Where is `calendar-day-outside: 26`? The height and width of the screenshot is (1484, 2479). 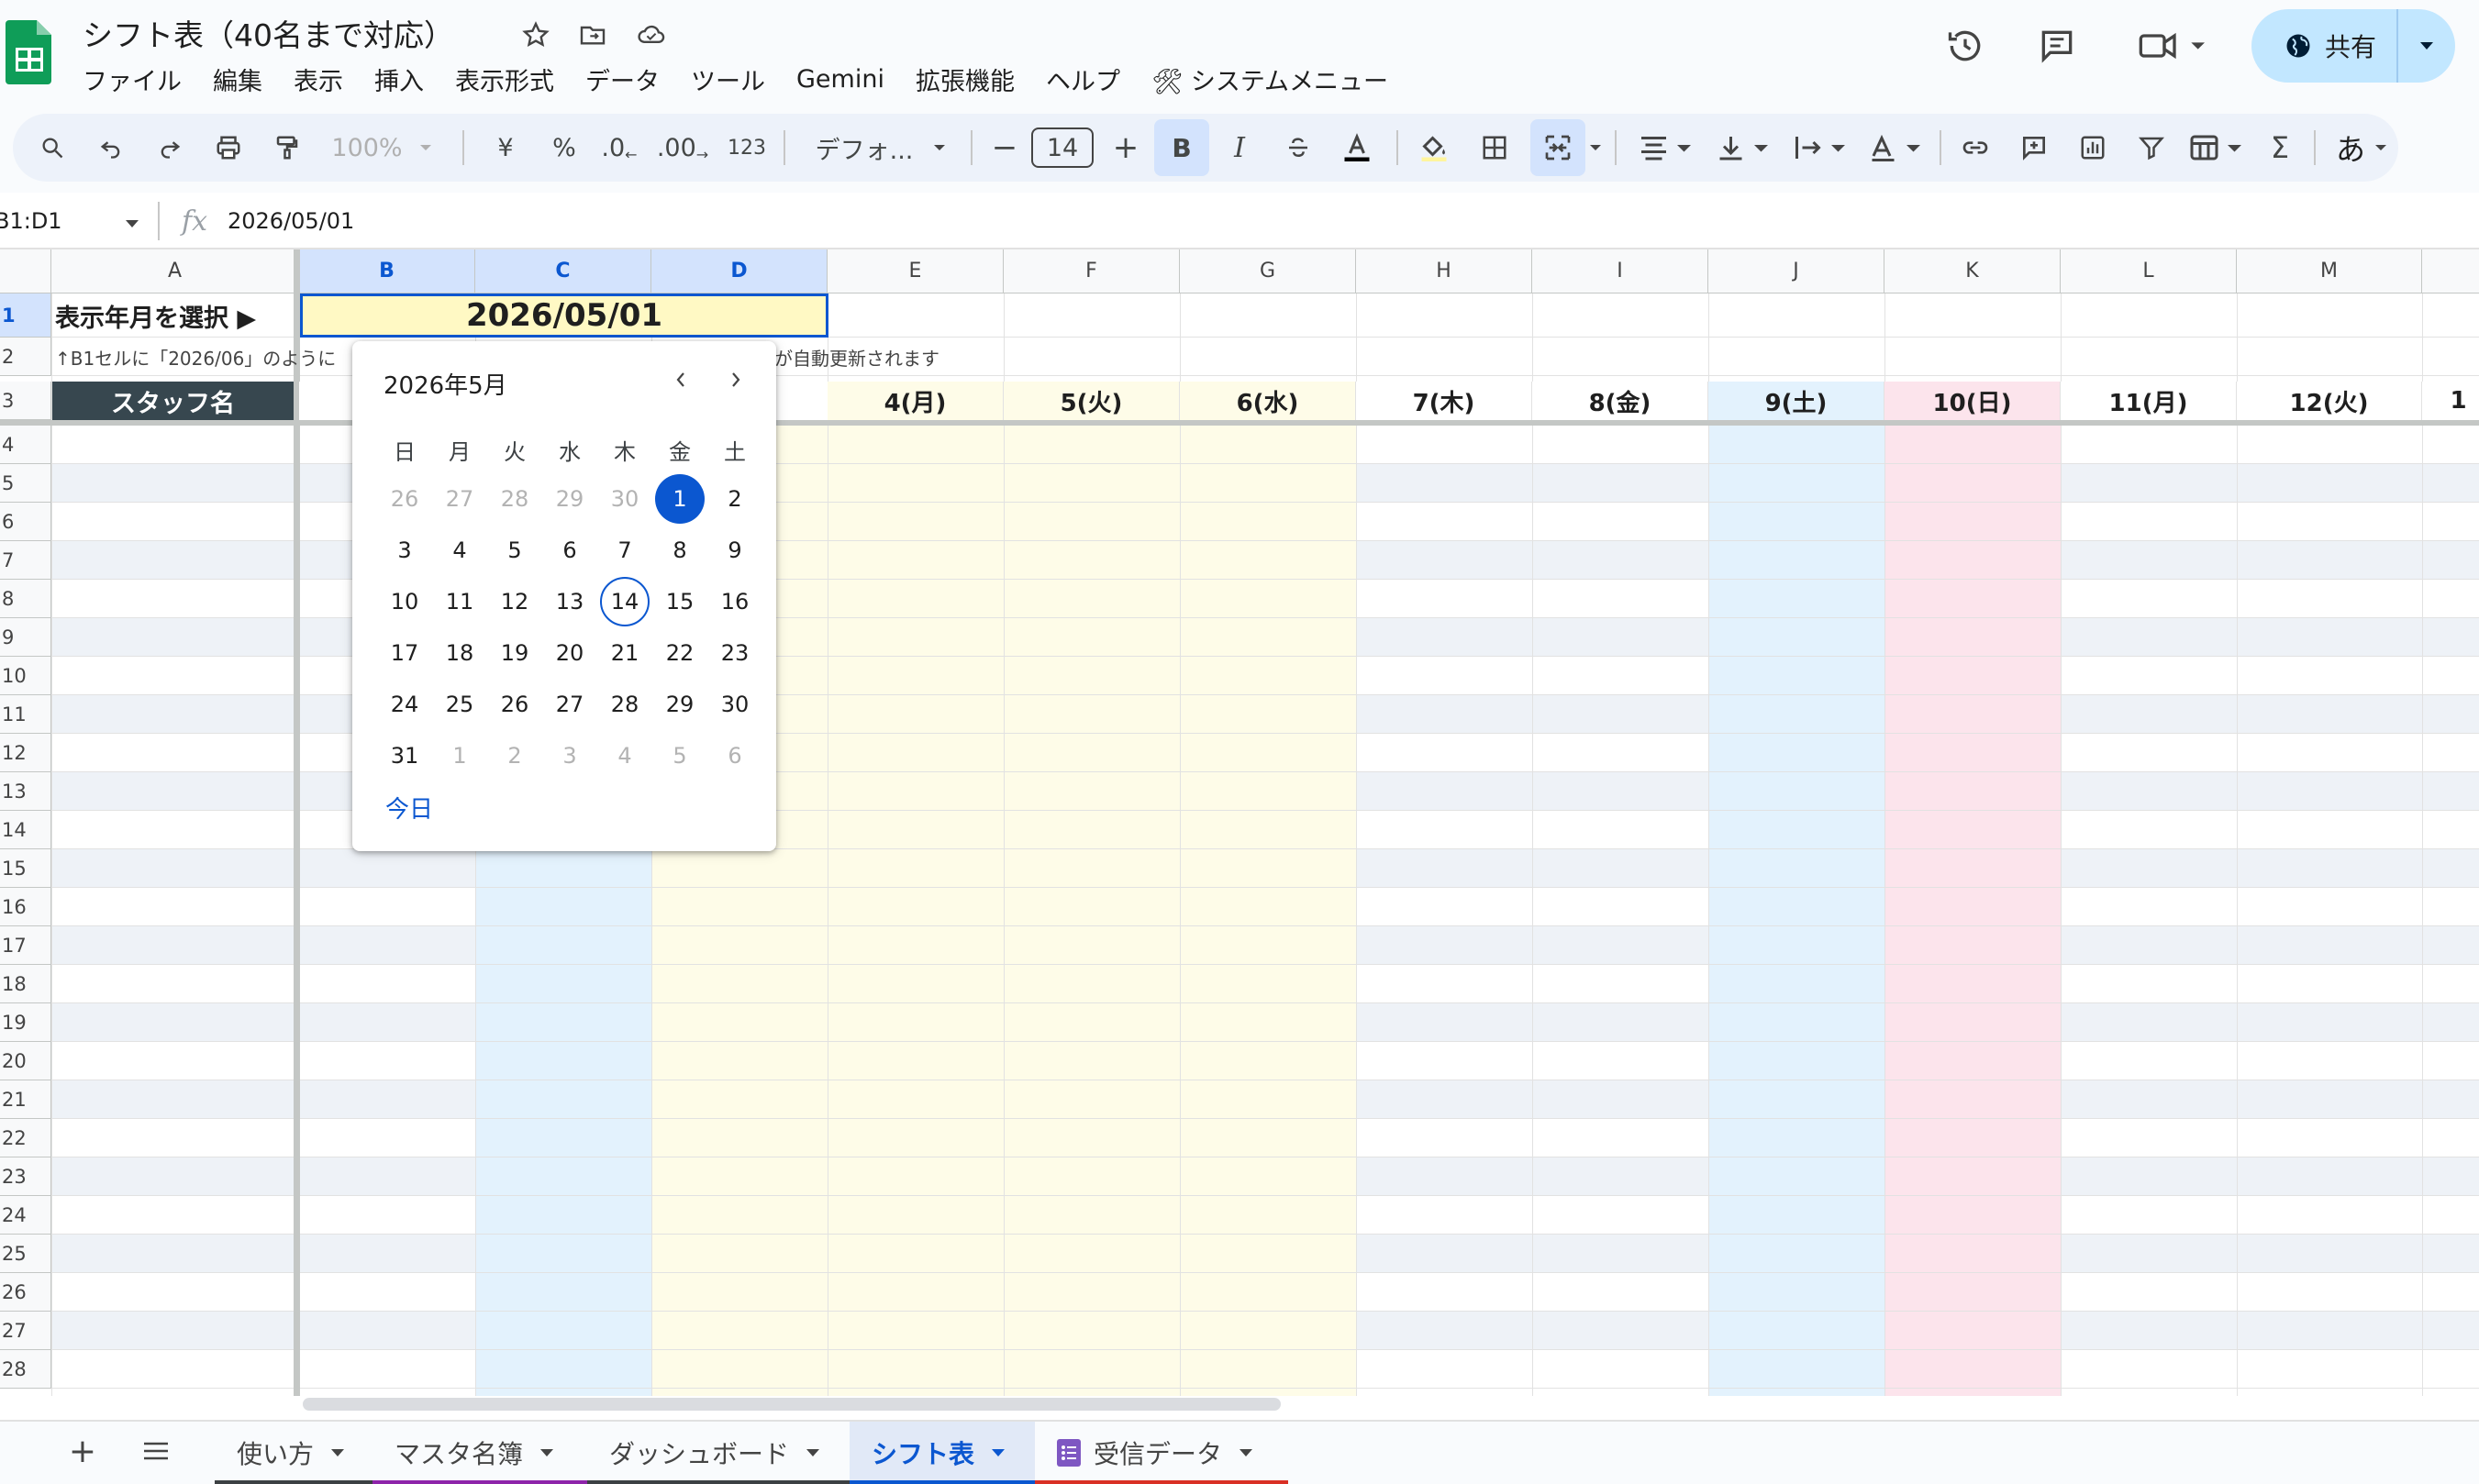
calendar-day-outside: 26 is located at coordinates (404, 499).